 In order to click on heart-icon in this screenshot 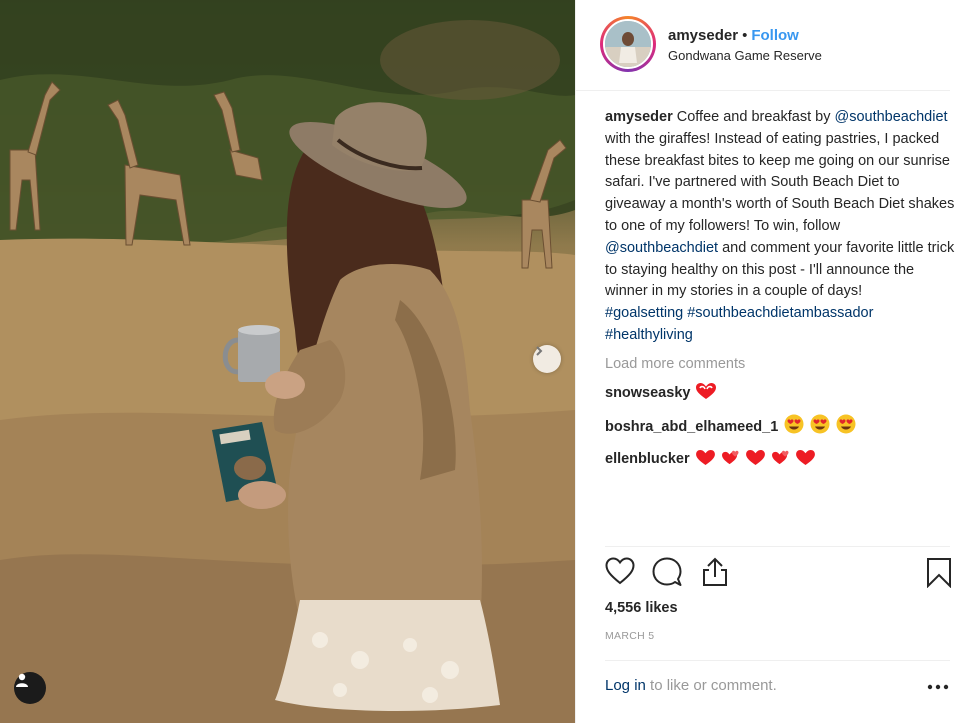, I will do `click(620, 573)`.